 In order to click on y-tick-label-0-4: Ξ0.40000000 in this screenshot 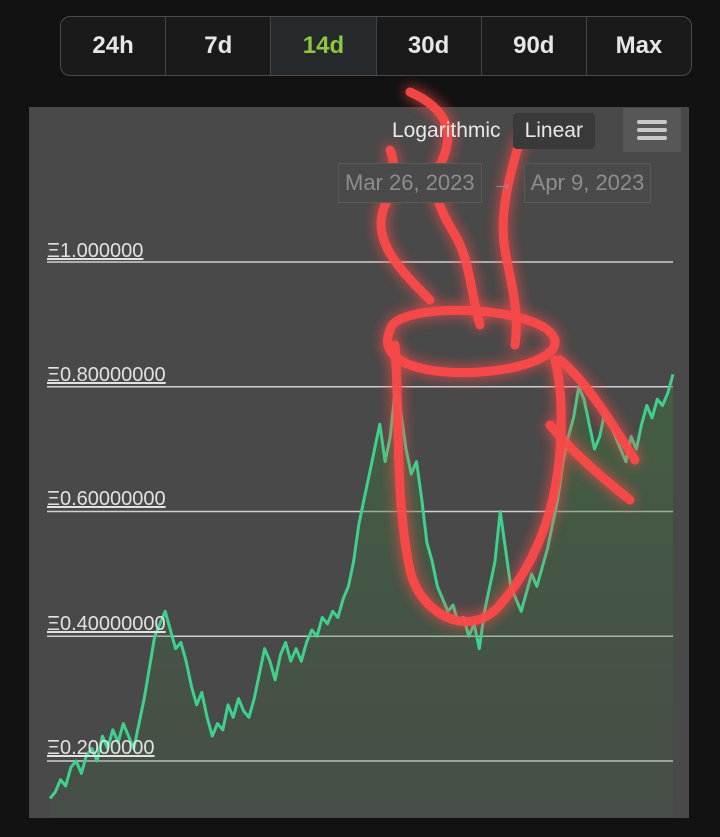, I will do `click(106, 624)`.